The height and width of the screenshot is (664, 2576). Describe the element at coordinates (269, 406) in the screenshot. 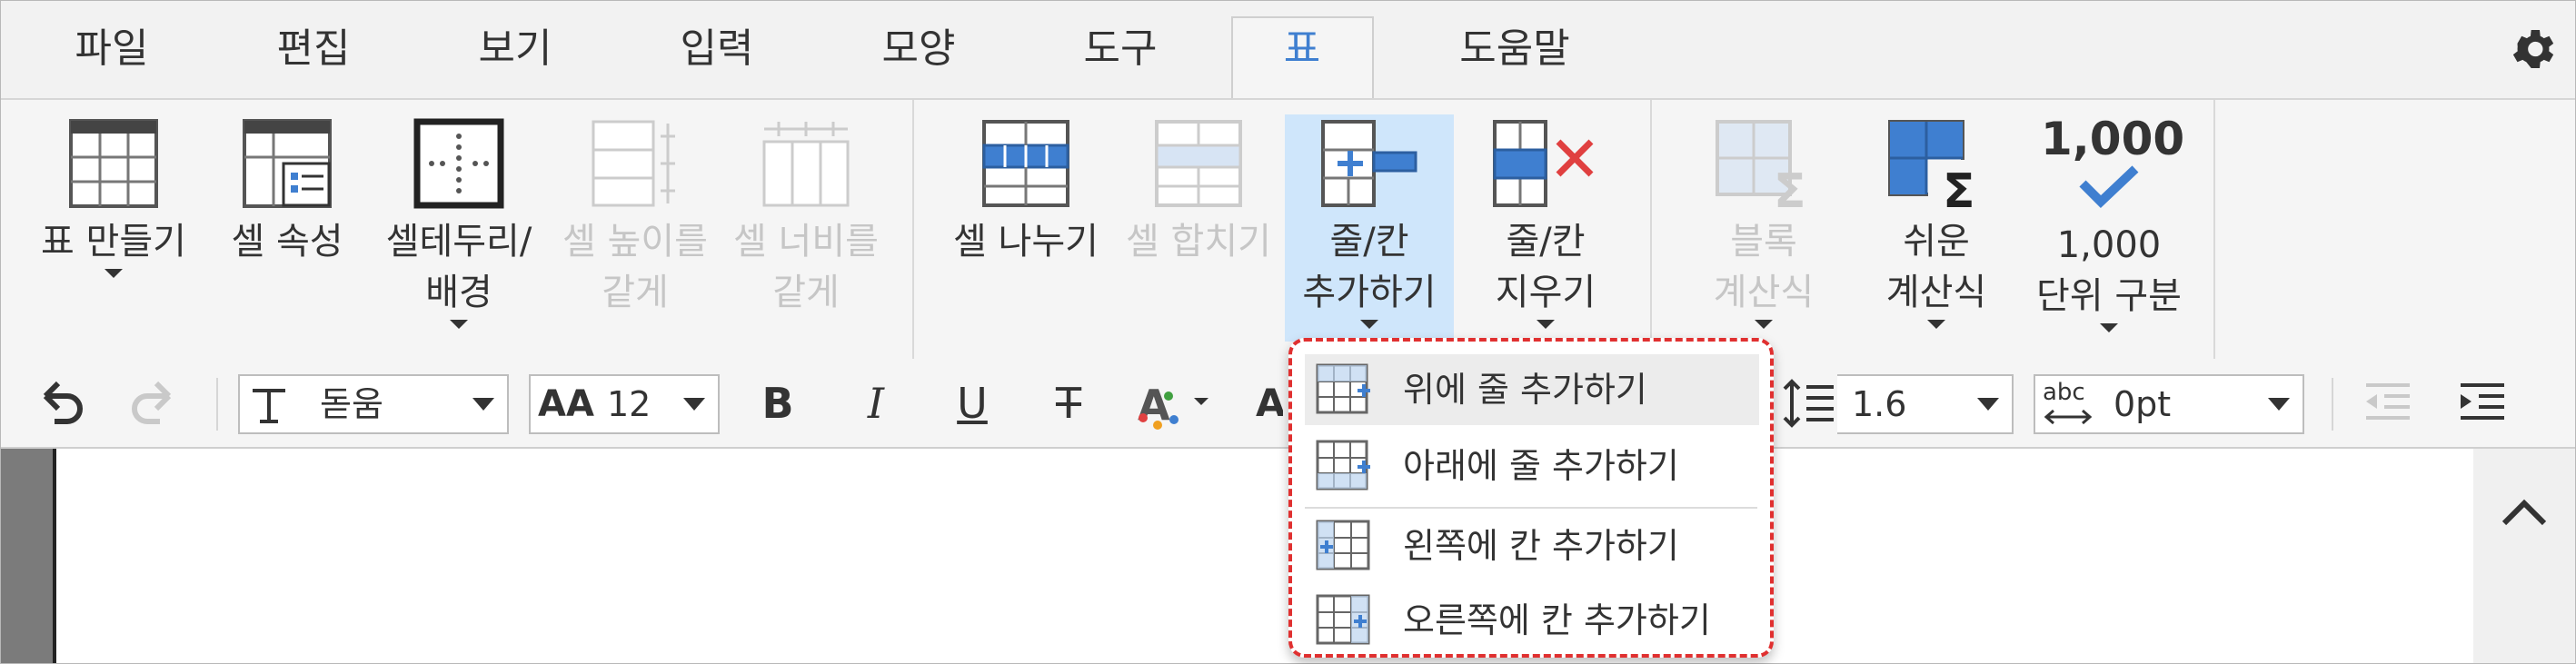

I see `font-t-icon` at that location.